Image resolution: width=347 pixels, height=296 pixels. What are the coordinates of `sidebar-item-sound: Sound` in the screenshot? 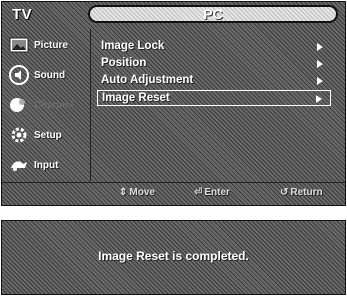 It's located at (47, 76).